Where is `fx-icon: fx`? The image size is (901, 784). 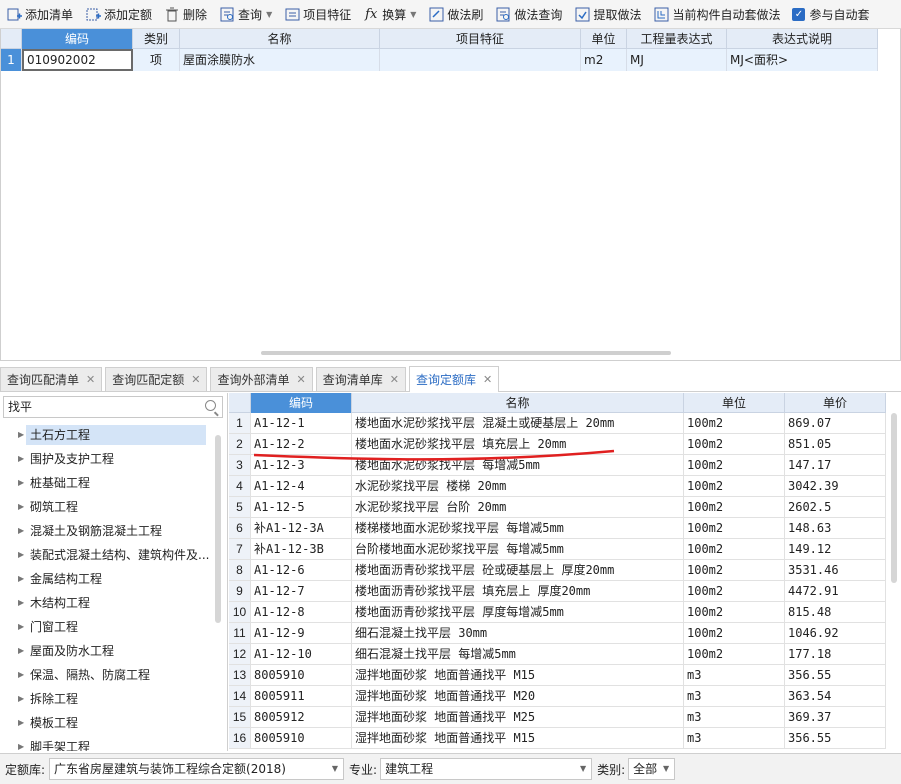
fx-icon: fx is located at coordinates (371, 14).